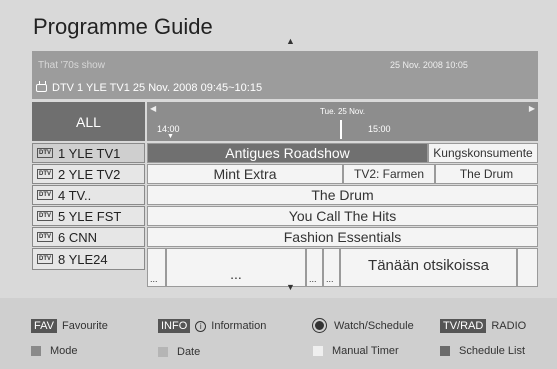  I want to click on yellow-key-icon, so click(318, 351).